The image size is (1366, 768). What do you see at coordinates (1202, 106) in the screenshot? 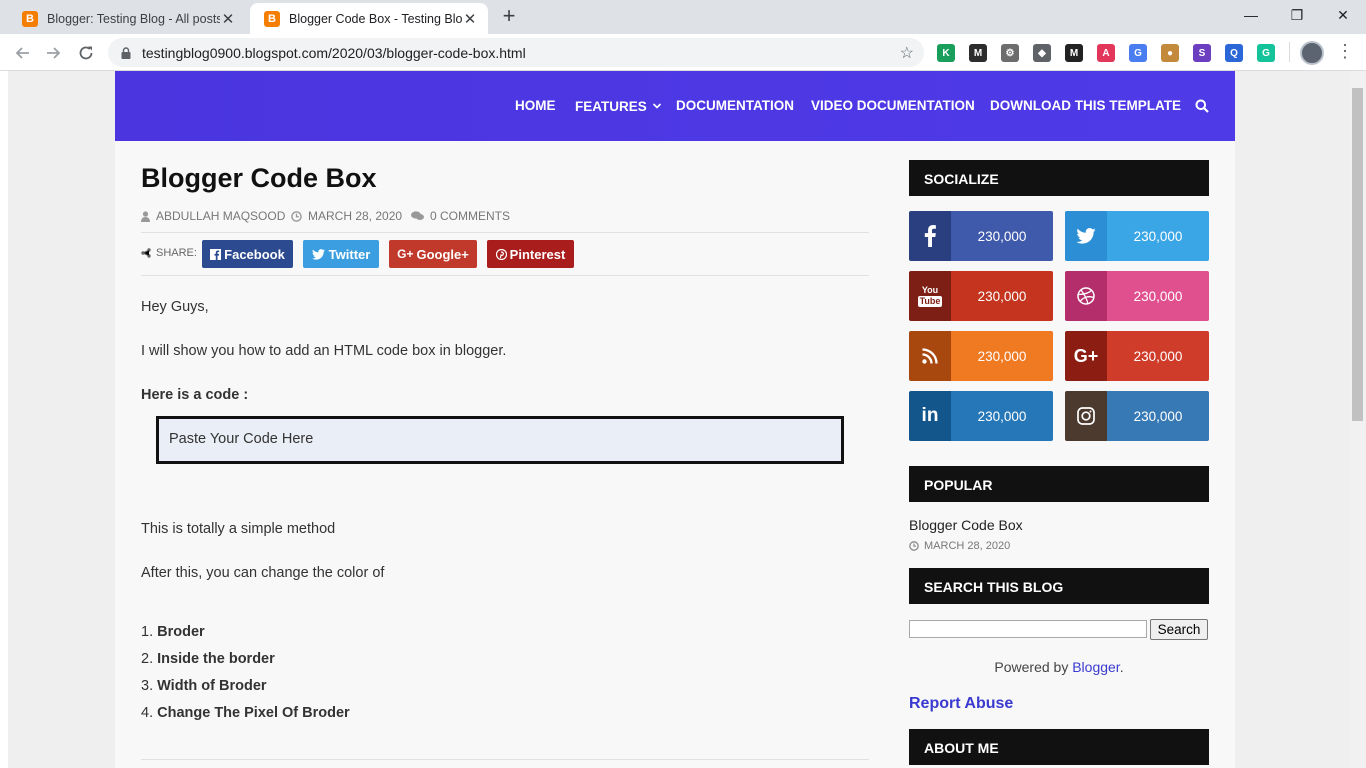
I see `search-icon` at bounding box center [1202, 106].